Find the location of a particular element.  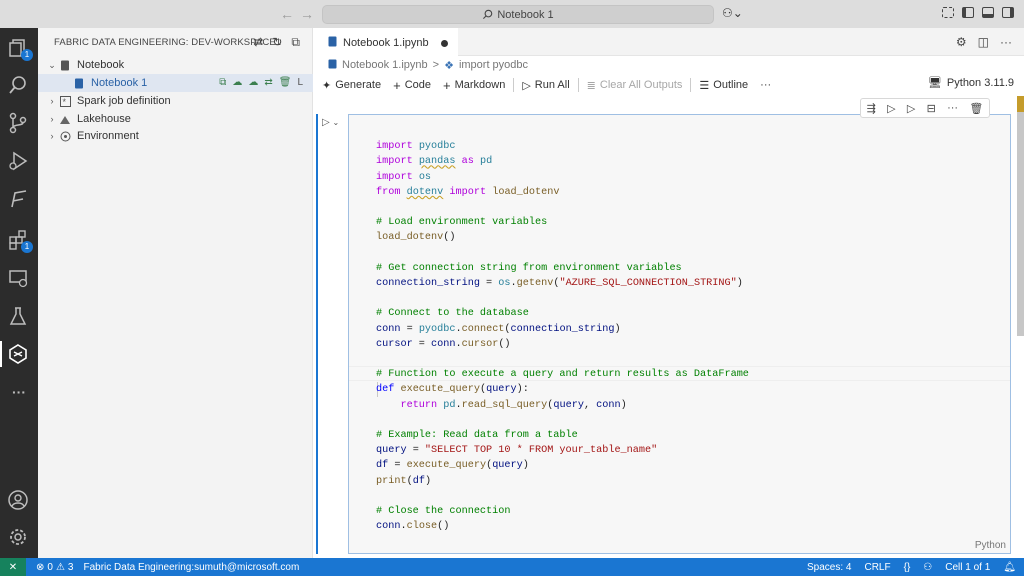

eol-status: CRLF is located at coordinates (877, 567).